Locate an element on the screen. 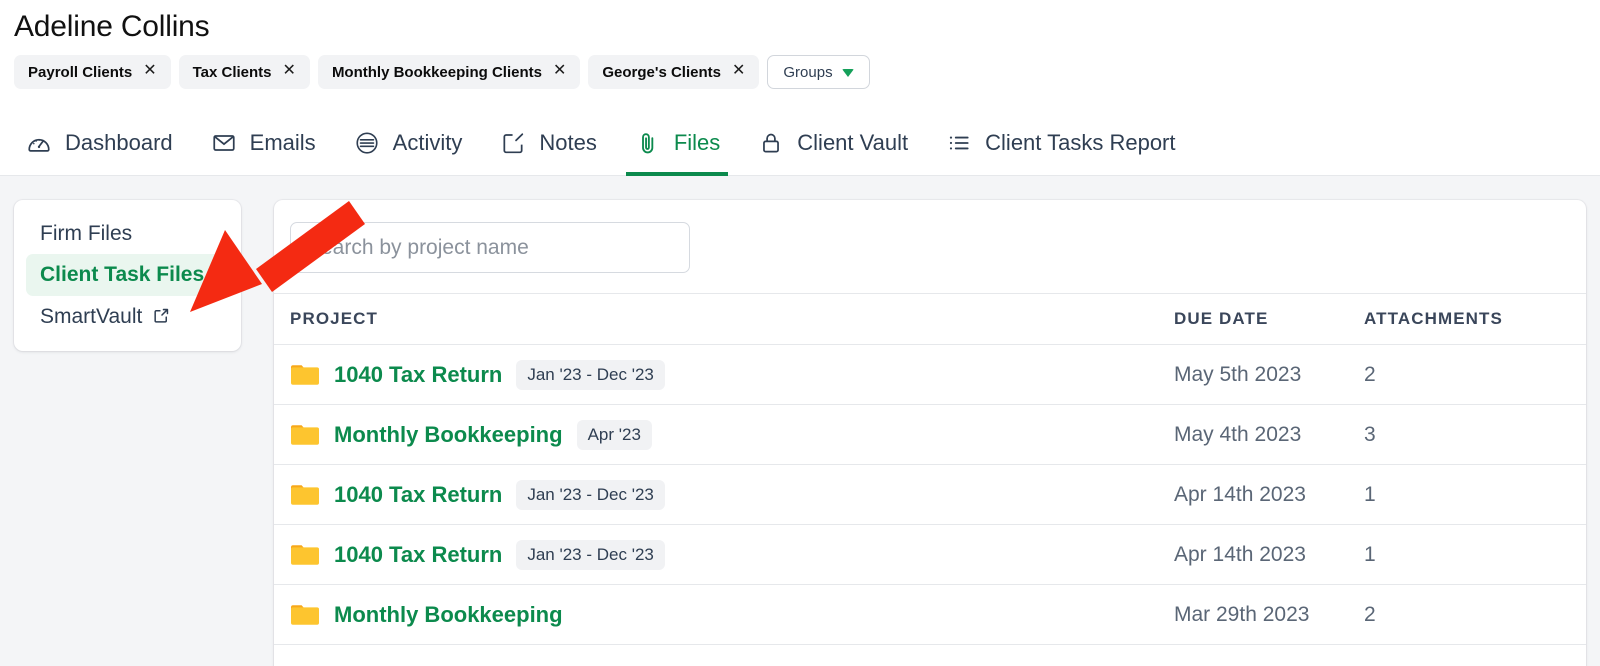 The image size is (1600, 666). tab-activity: Activity is located at coordinates (415, 143).